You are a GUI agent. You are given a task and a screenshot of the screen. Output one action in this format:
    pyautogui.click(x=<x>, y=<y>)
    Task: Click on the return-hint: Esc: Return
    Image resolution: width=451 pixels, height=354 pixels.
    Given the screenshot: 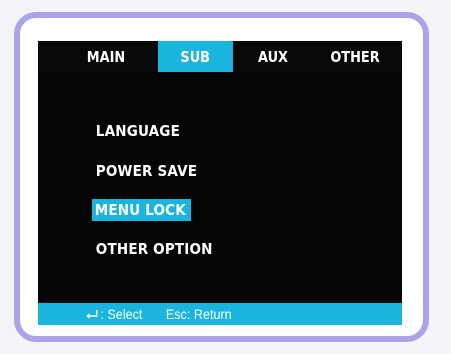 What is the action you would take?
    pyautogui.click(x=198, y=314)
    